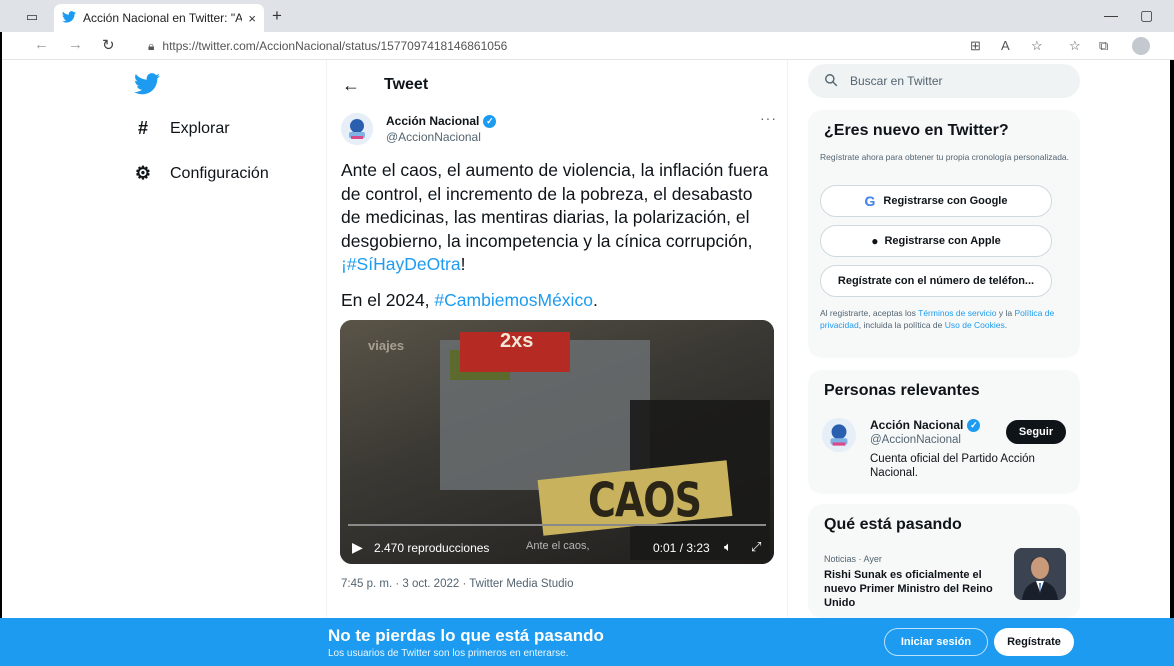 This screenshot has width=1174, height=666. Describe the element at coordinates (853, 559) in the screenshot. I see `trend-meta: Noticias · Ayer` at that location.